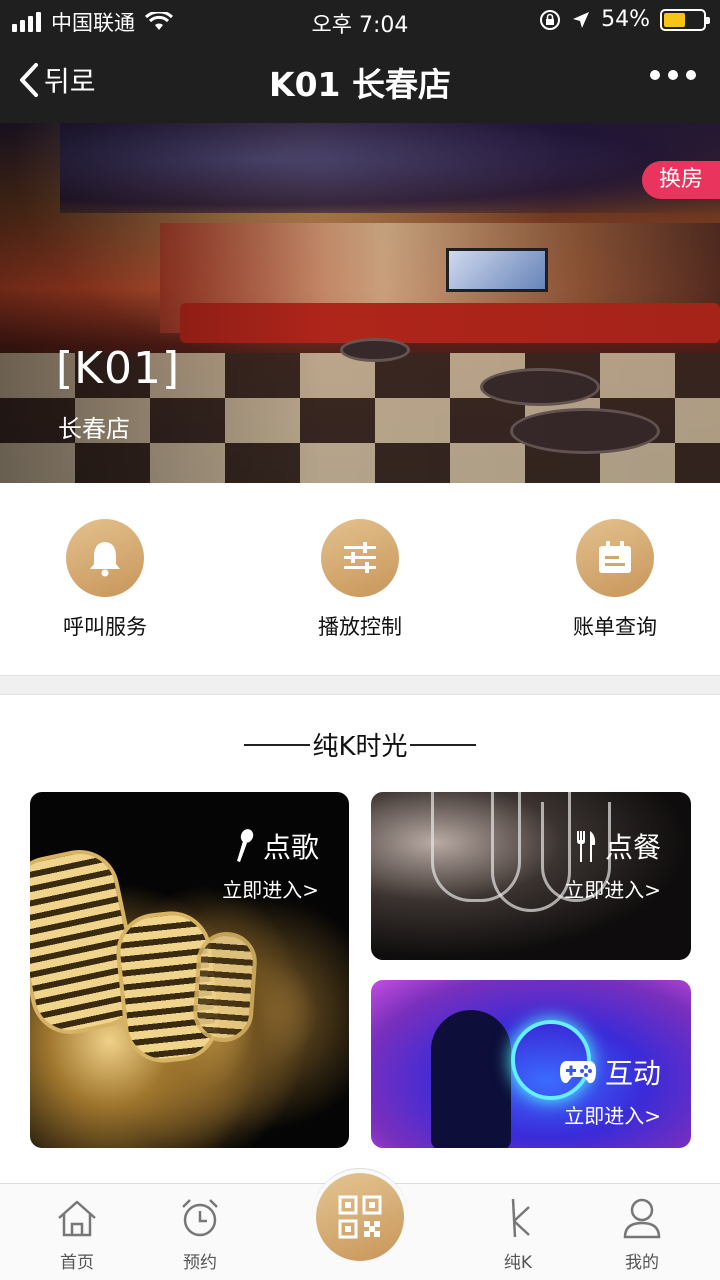 Image resolution: width=720 pixels, height=1280 pixels. I want to click on fork-knife-icon, so click(586, 846).